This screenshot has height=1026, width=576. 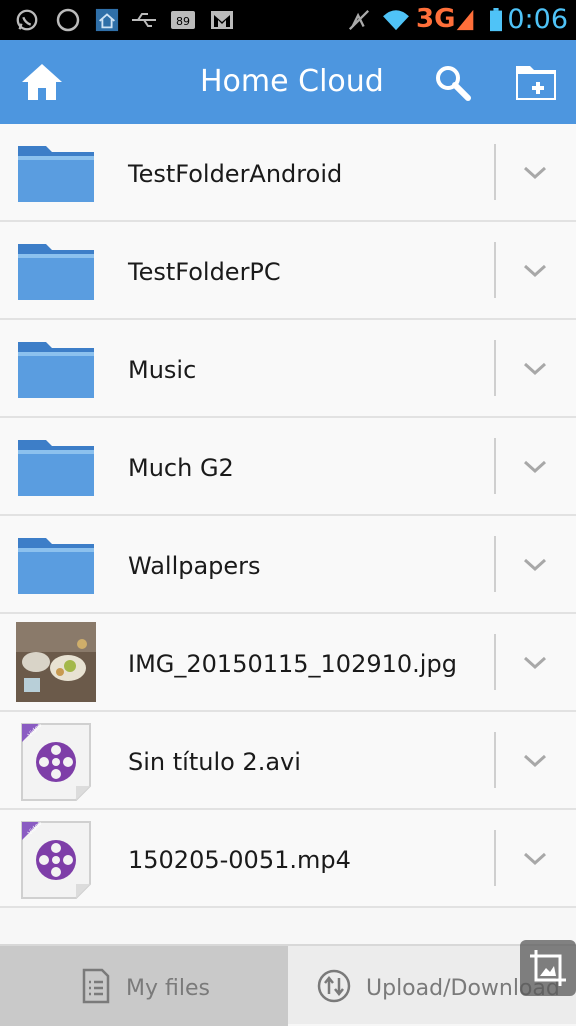 I want to click on document-list-icon, so click(x=96, y=986).